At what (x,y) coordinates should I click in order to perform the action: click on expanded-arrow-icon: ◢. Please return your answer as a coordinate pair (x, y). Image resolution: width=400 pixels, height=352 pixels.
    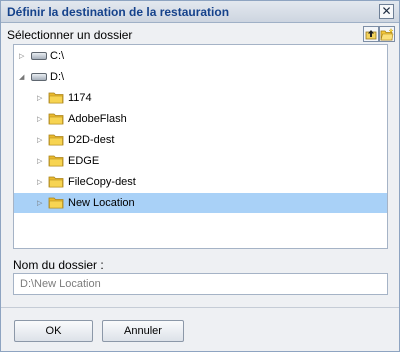
    Looking at the image, I should click on (22, 77).